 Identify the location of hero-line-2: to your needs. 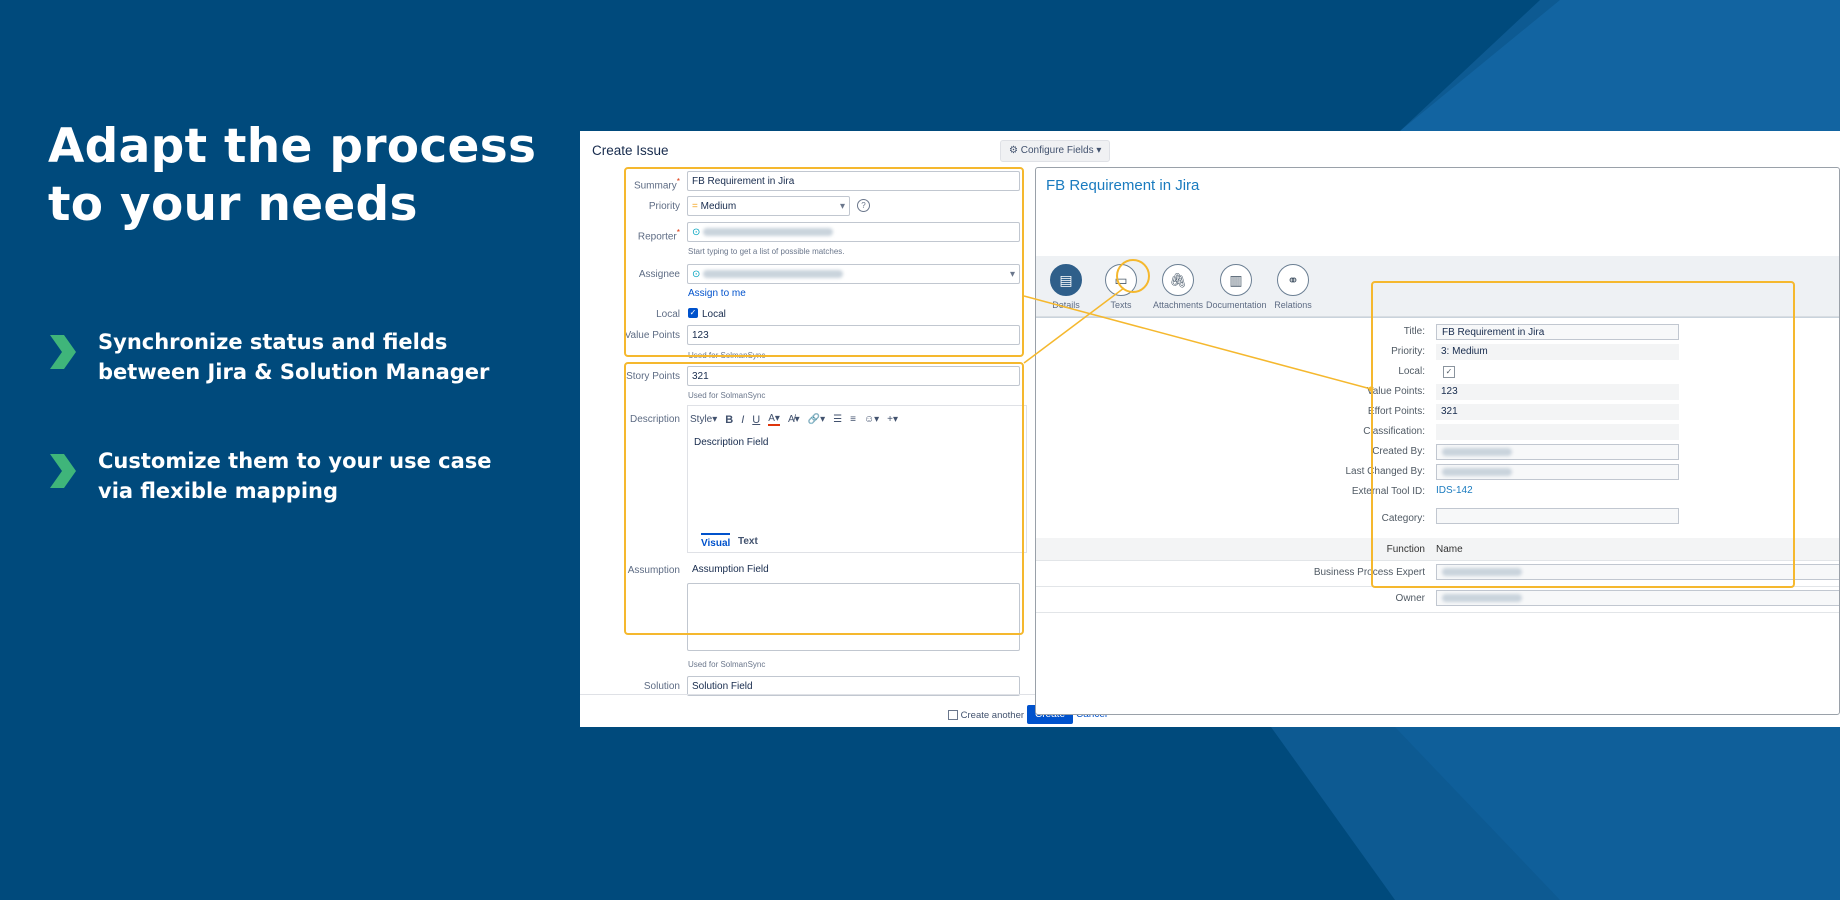
(233, 204).